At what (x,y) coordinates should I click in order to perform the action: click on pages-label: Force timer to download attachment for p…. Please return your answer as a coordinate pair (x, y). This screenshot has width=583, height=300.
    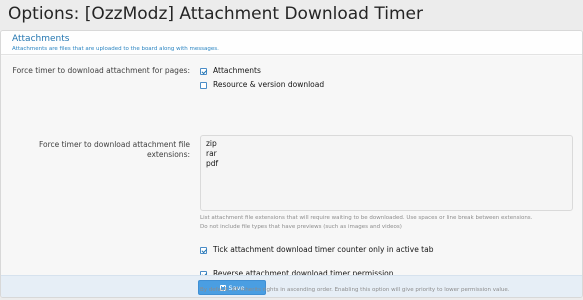
    Looking at the image, I should click on (101, 70).